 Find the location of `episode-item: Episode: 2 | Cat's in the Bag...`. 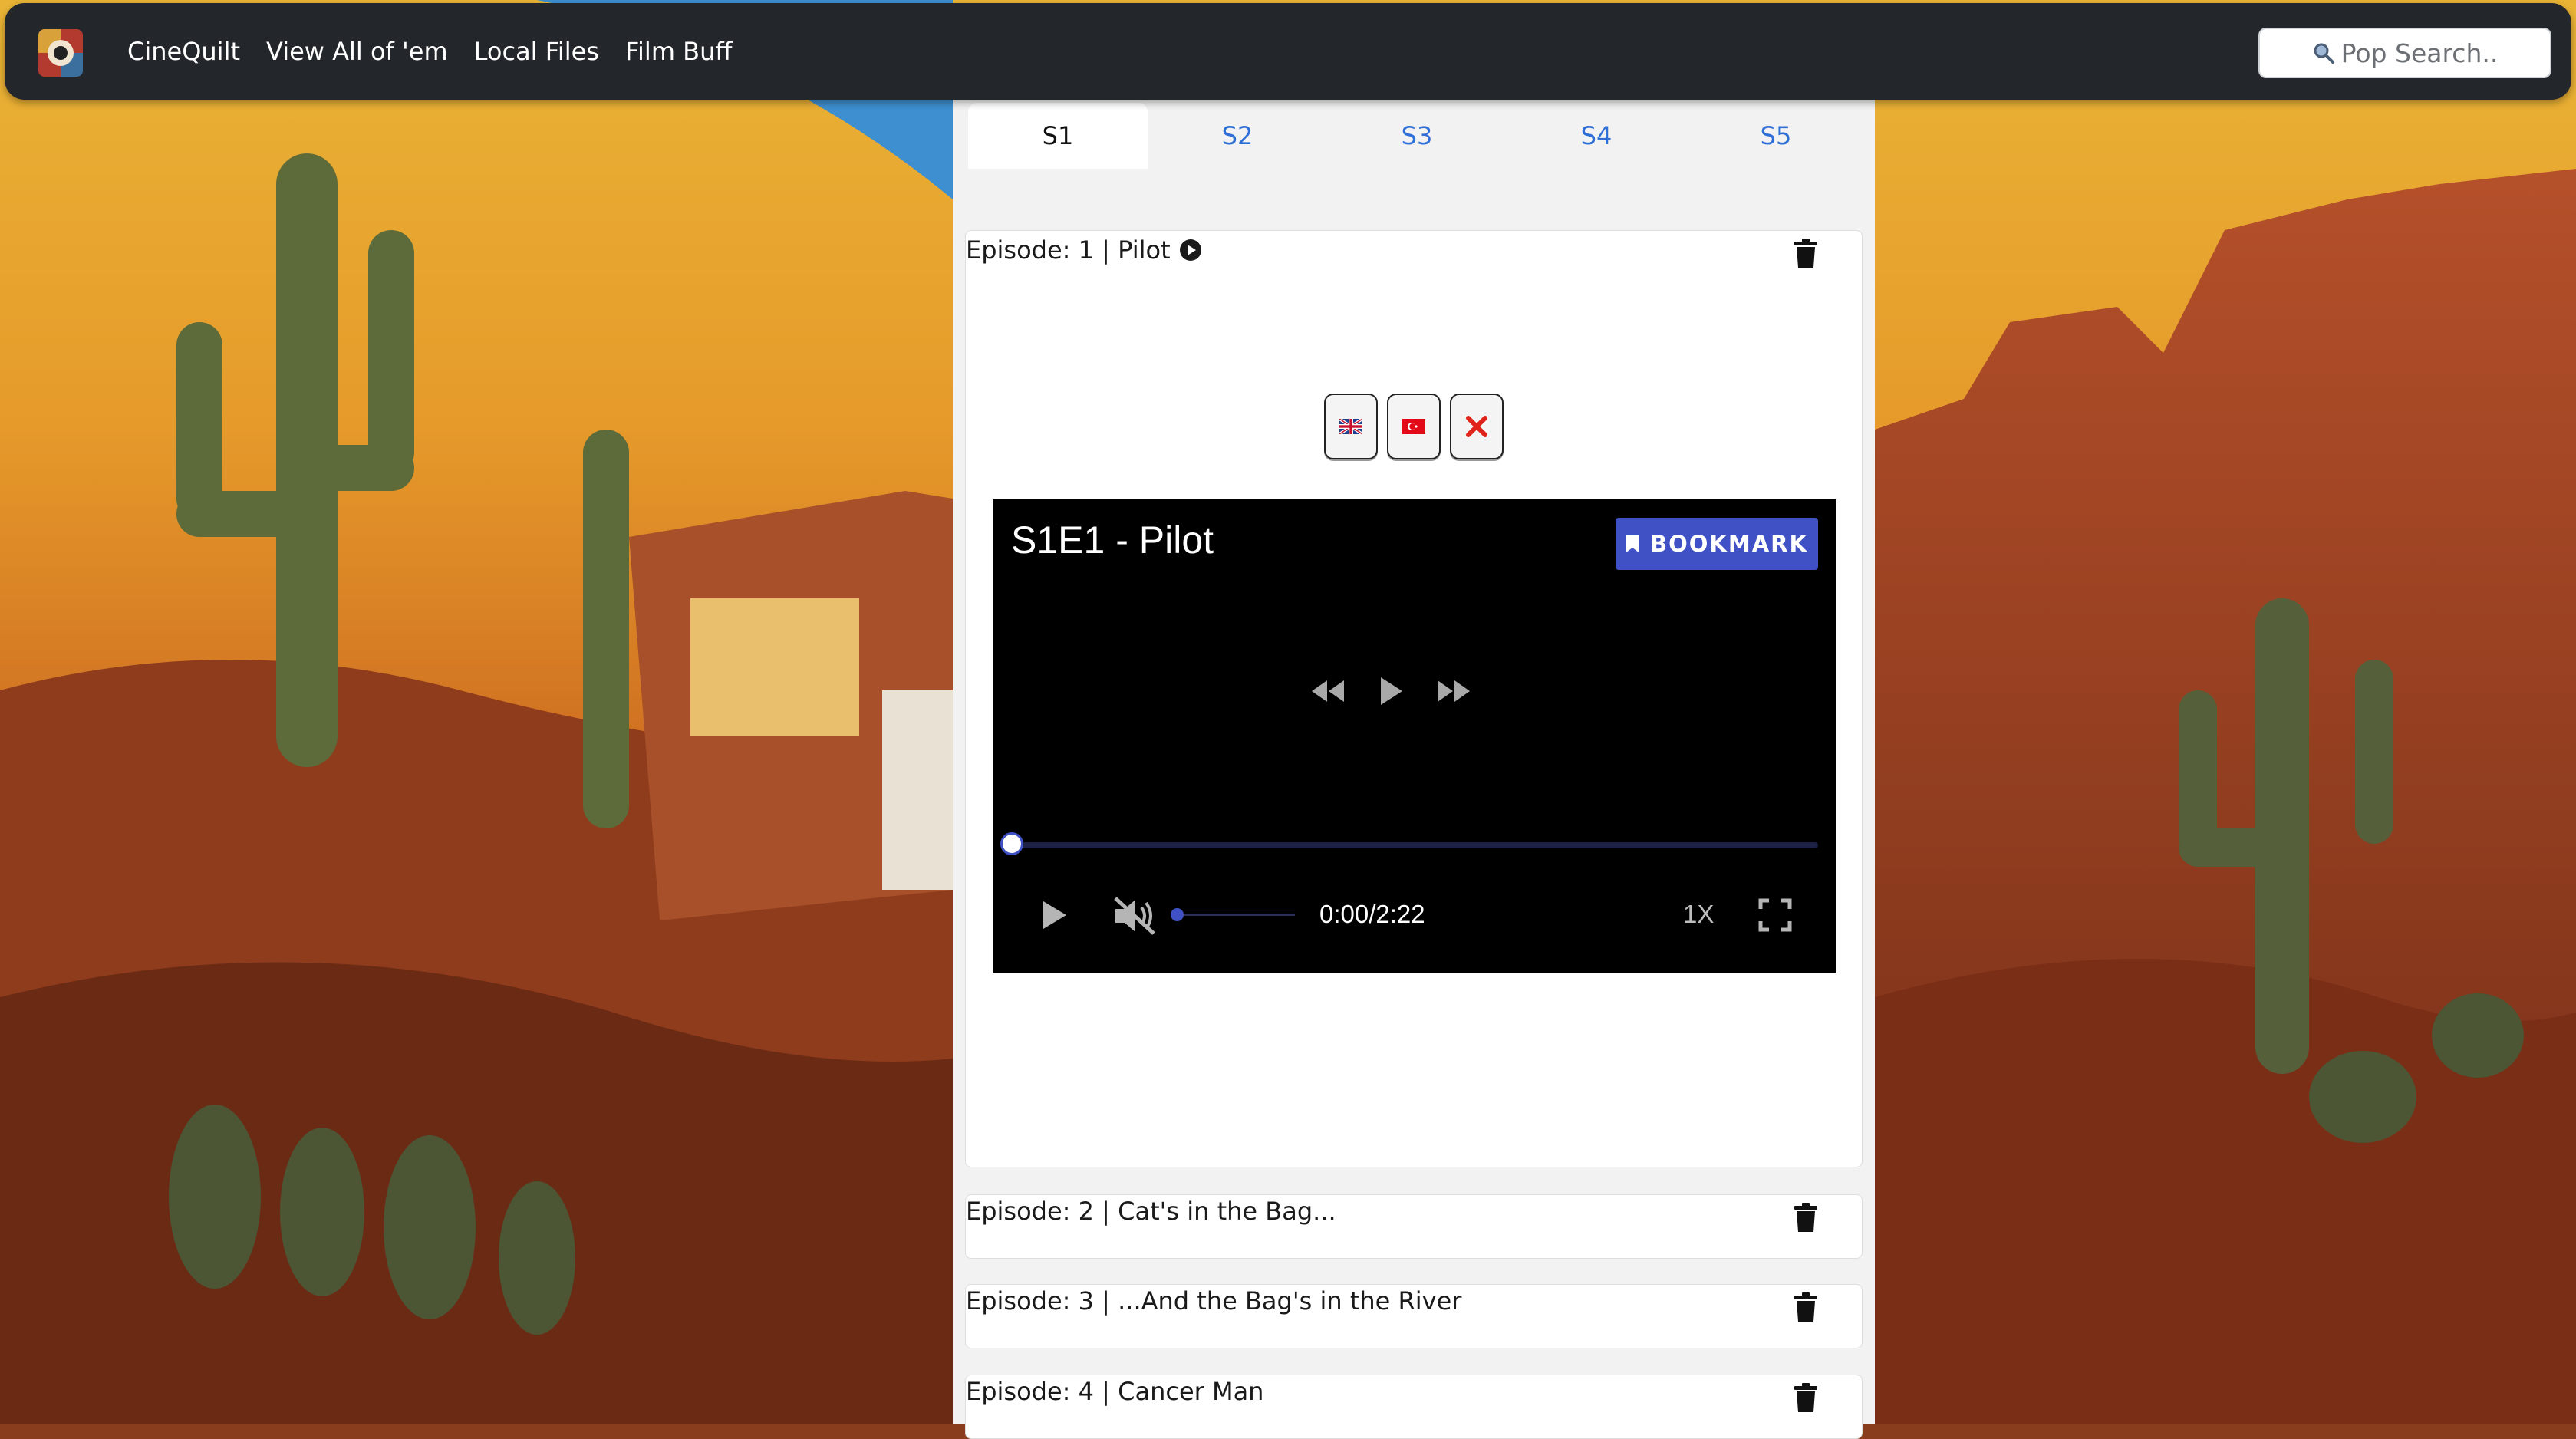

episode-item: Episode: 2 | Cat's in the Bag... is located at coordinates (1414, 1226).